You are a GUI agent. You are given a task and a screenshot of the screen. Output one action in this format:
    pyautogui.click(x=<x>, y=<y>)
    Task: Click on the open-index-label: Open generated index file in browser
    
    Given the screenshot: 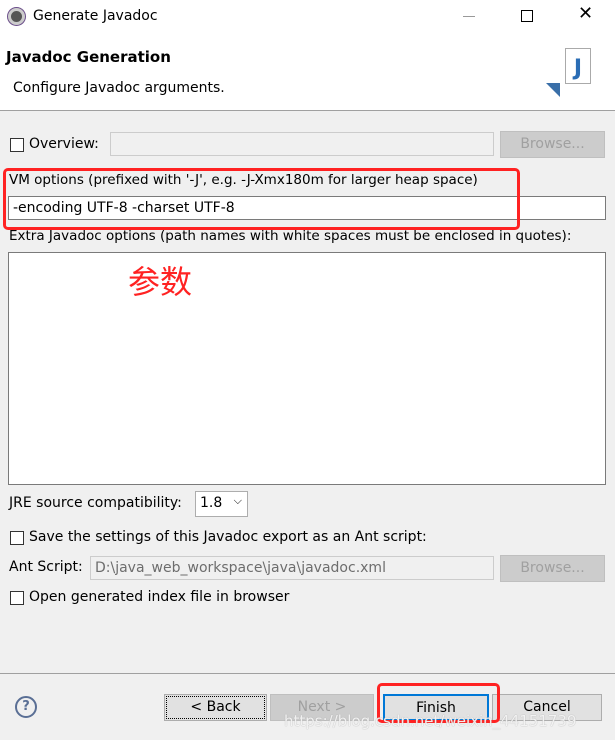 What is the action you would take?
    pyautogui.click(x=159, y=597)
    